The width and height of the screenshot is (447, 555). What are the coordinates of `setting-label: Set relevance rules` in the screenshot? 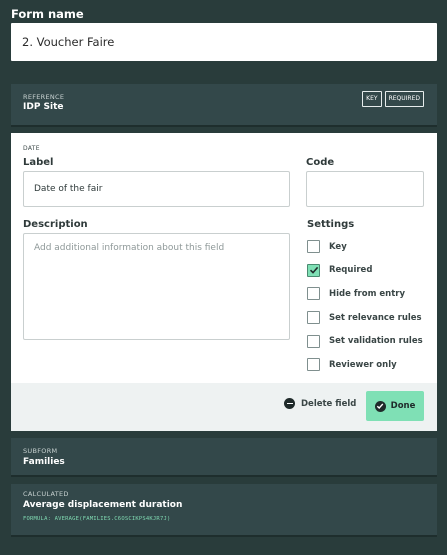 It's located at (375, 317).